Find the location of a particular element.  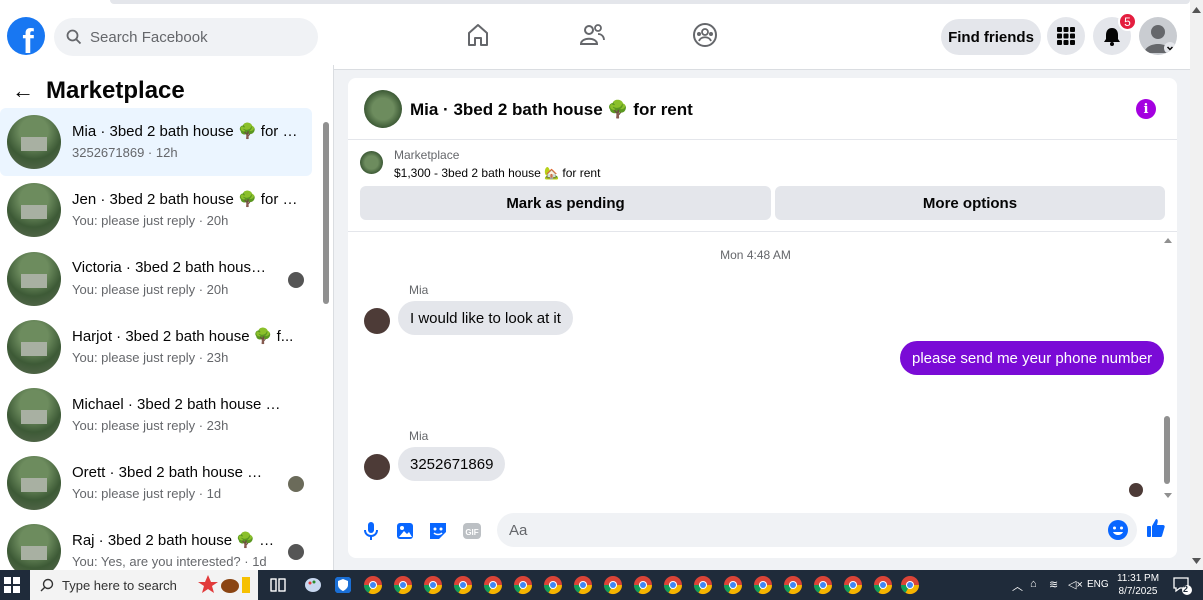

chat-scrollbar is located at coordinates (1168, 368).